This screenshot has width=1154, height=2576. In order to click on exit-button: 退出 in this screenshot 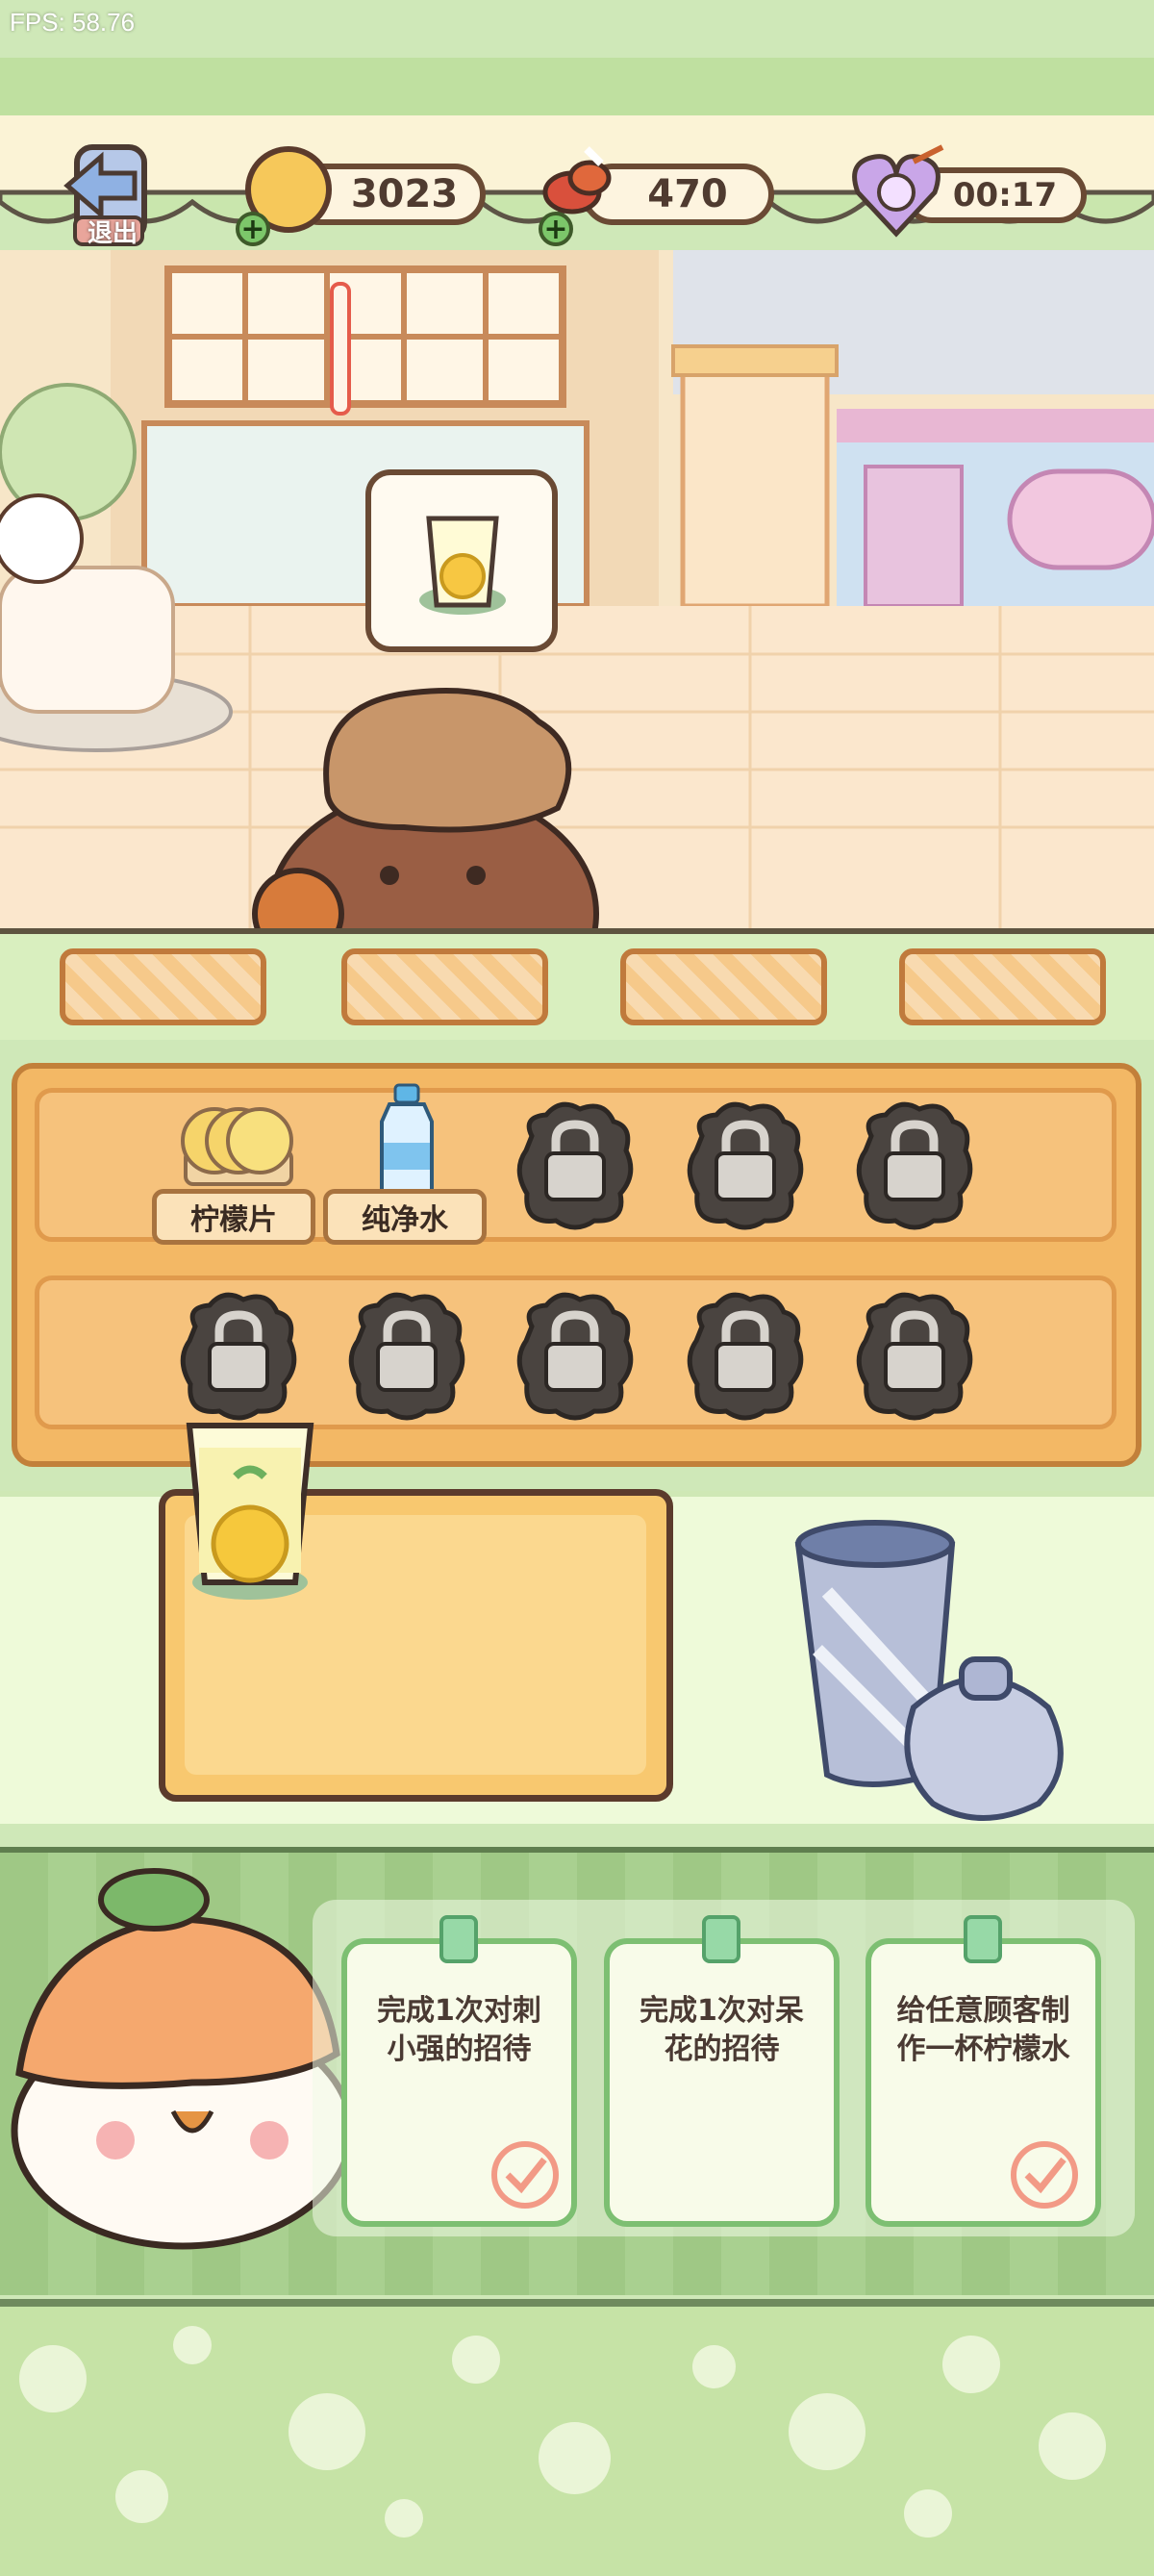, I will do `click(109, 195)`.